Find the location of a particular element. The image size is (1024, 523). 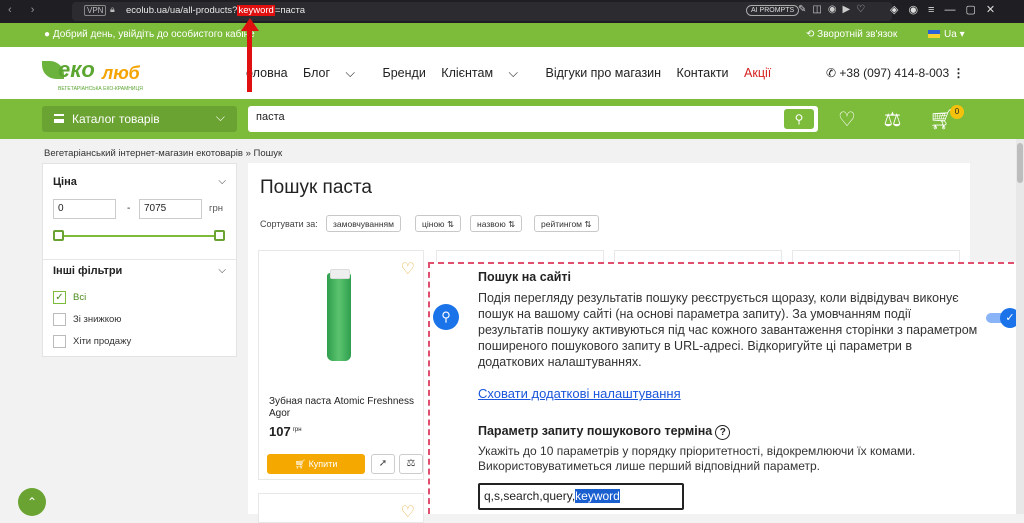

search-section: Каталог товарів ⌵ ⚲ ♡ ⚖ 🛒︎ 0 is located at coordinates (512, 119).